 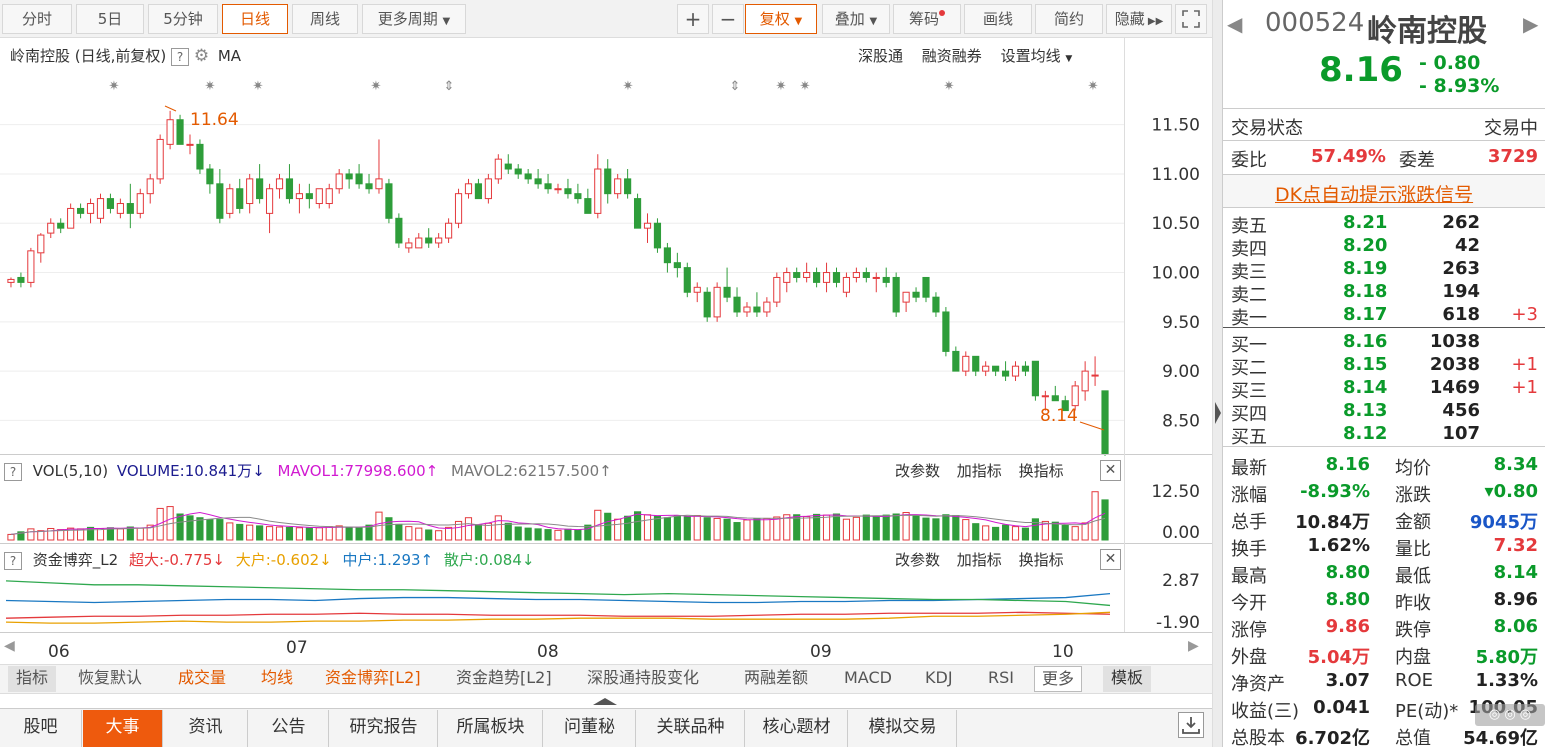 What do you see at coordinates (41, 728) in the screenshot?
I see `tab-guba: 股吧` at bounding box center [41, 728].